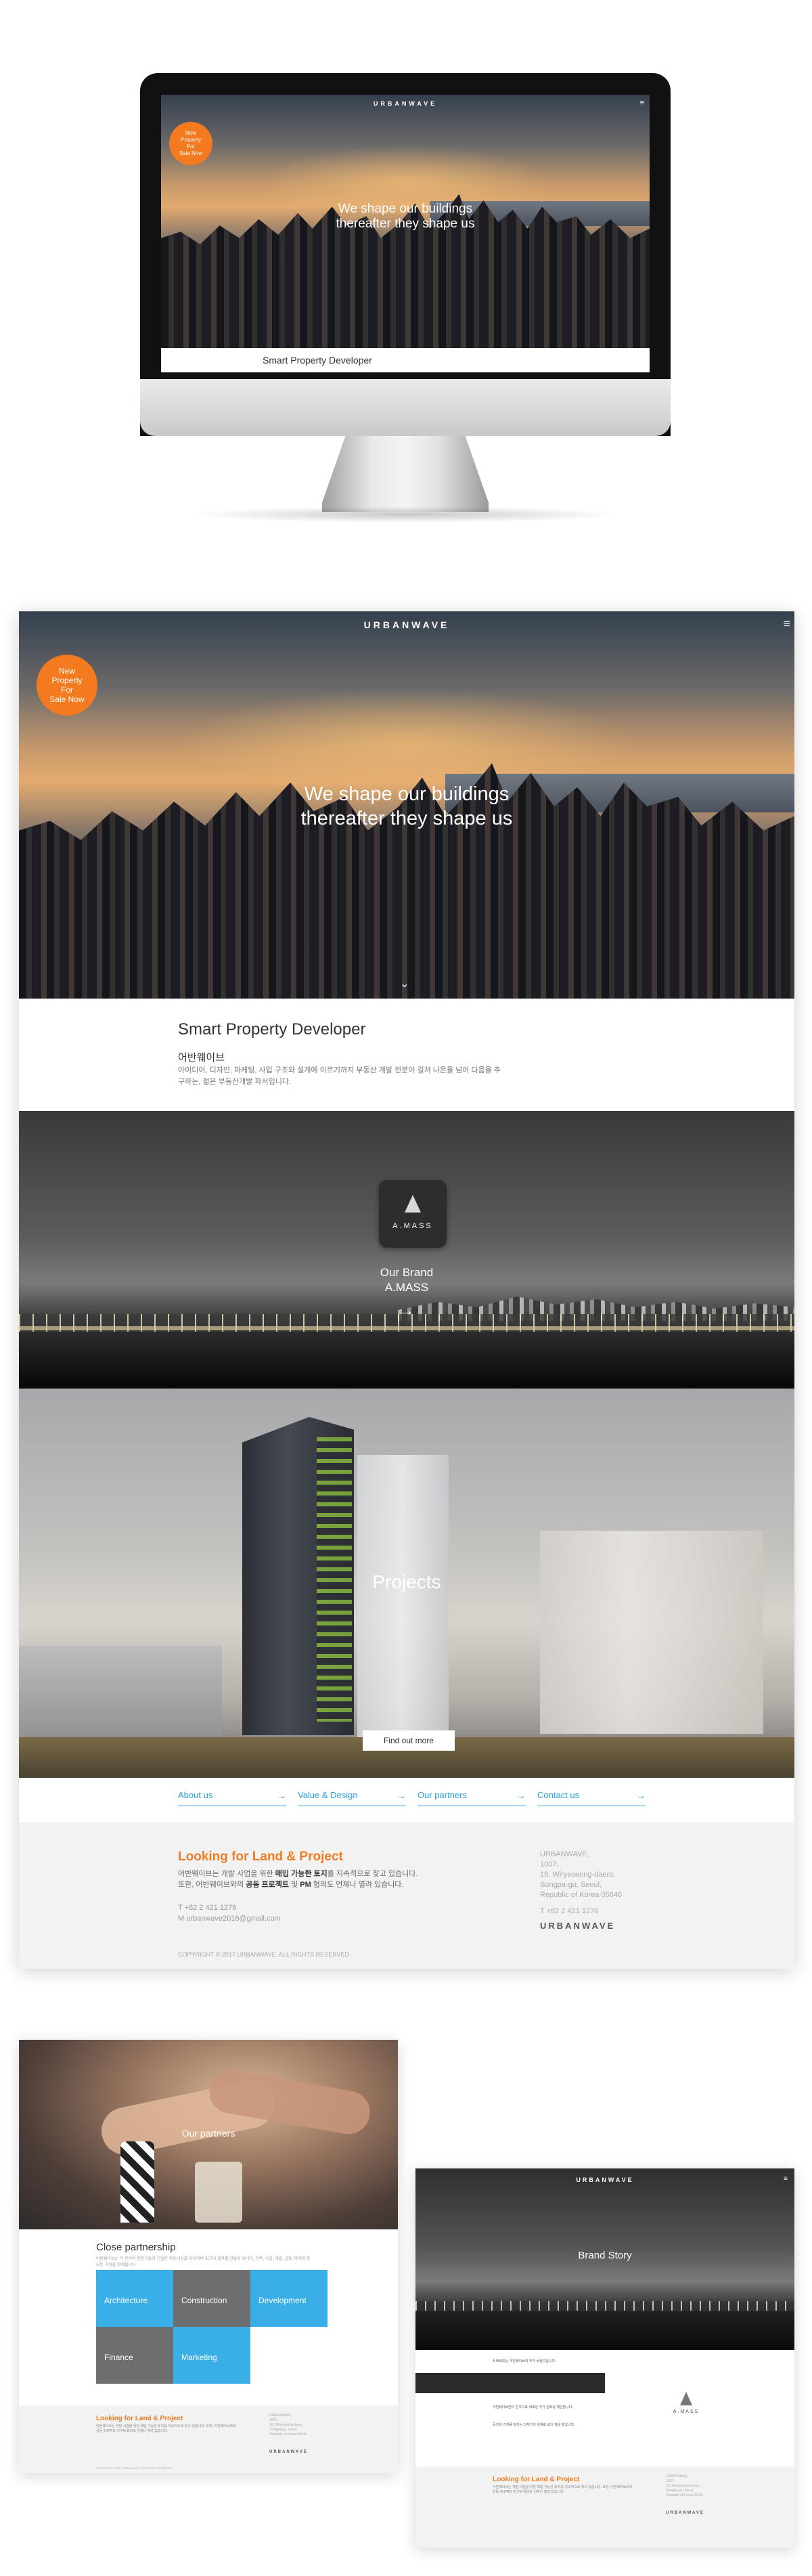  What do you see at coordinates (472, 1798) in the screenshot?
I see `quicklink-our-partners: Our partners →` at bounding box center [472, 1798].